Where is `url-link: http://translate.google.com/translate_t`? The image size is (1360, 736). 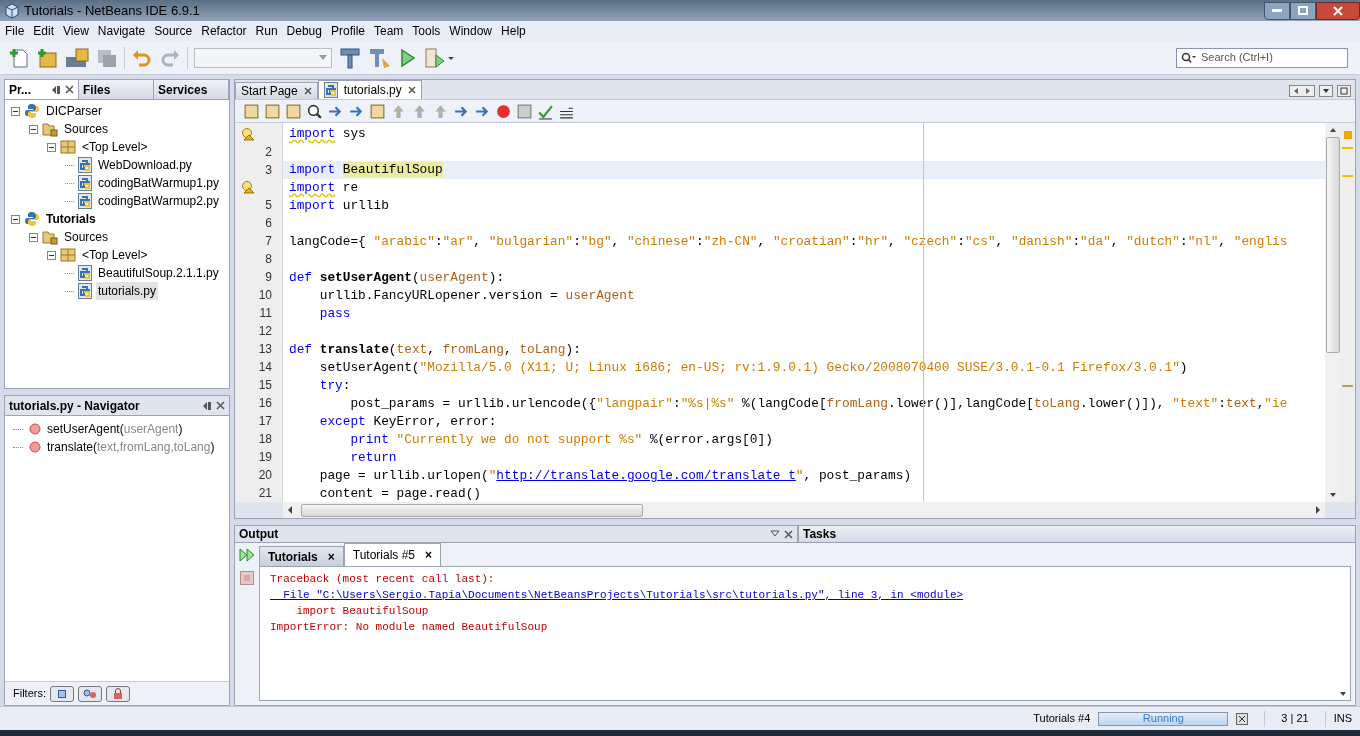 url-link: http://translate.google.com/translate_t is located at coordinates (646, 476).